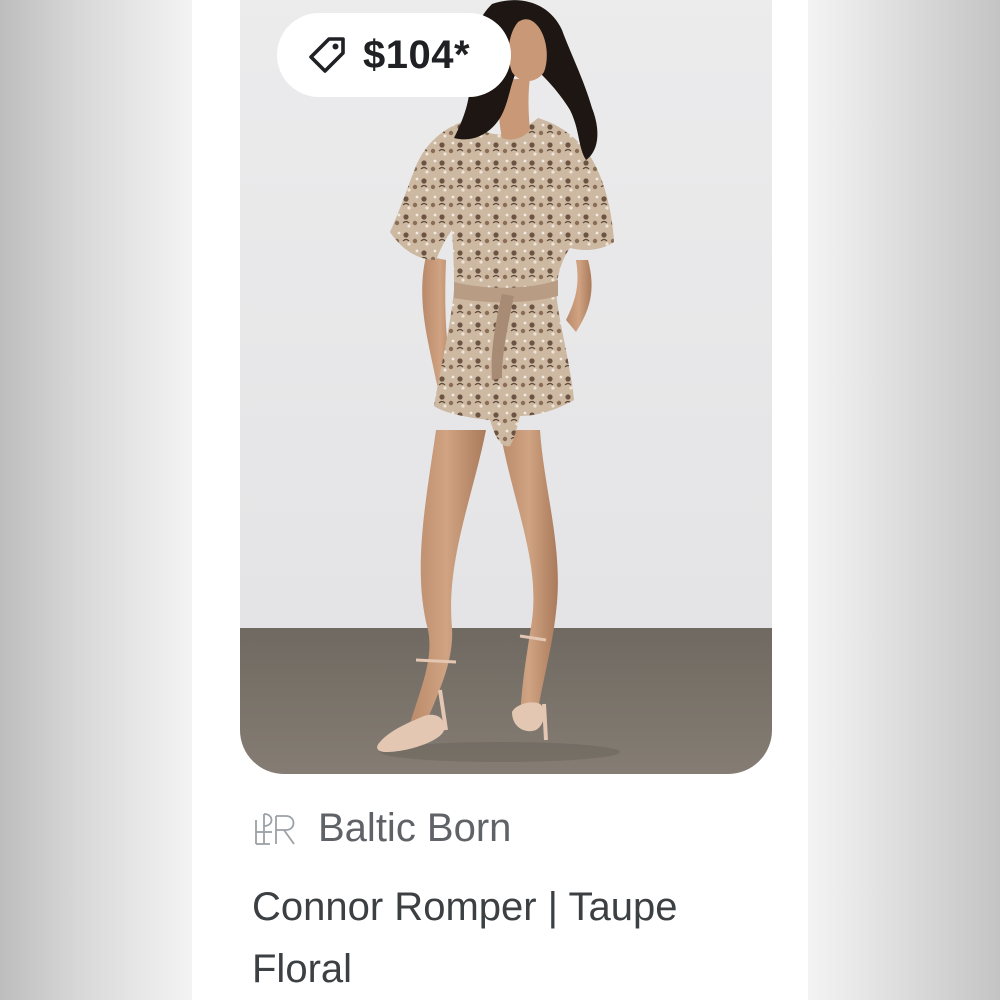 Image resolution: width=1000 pixels, height=1000 pixels. I want to click on price-tag-icon, so click(327, 55).